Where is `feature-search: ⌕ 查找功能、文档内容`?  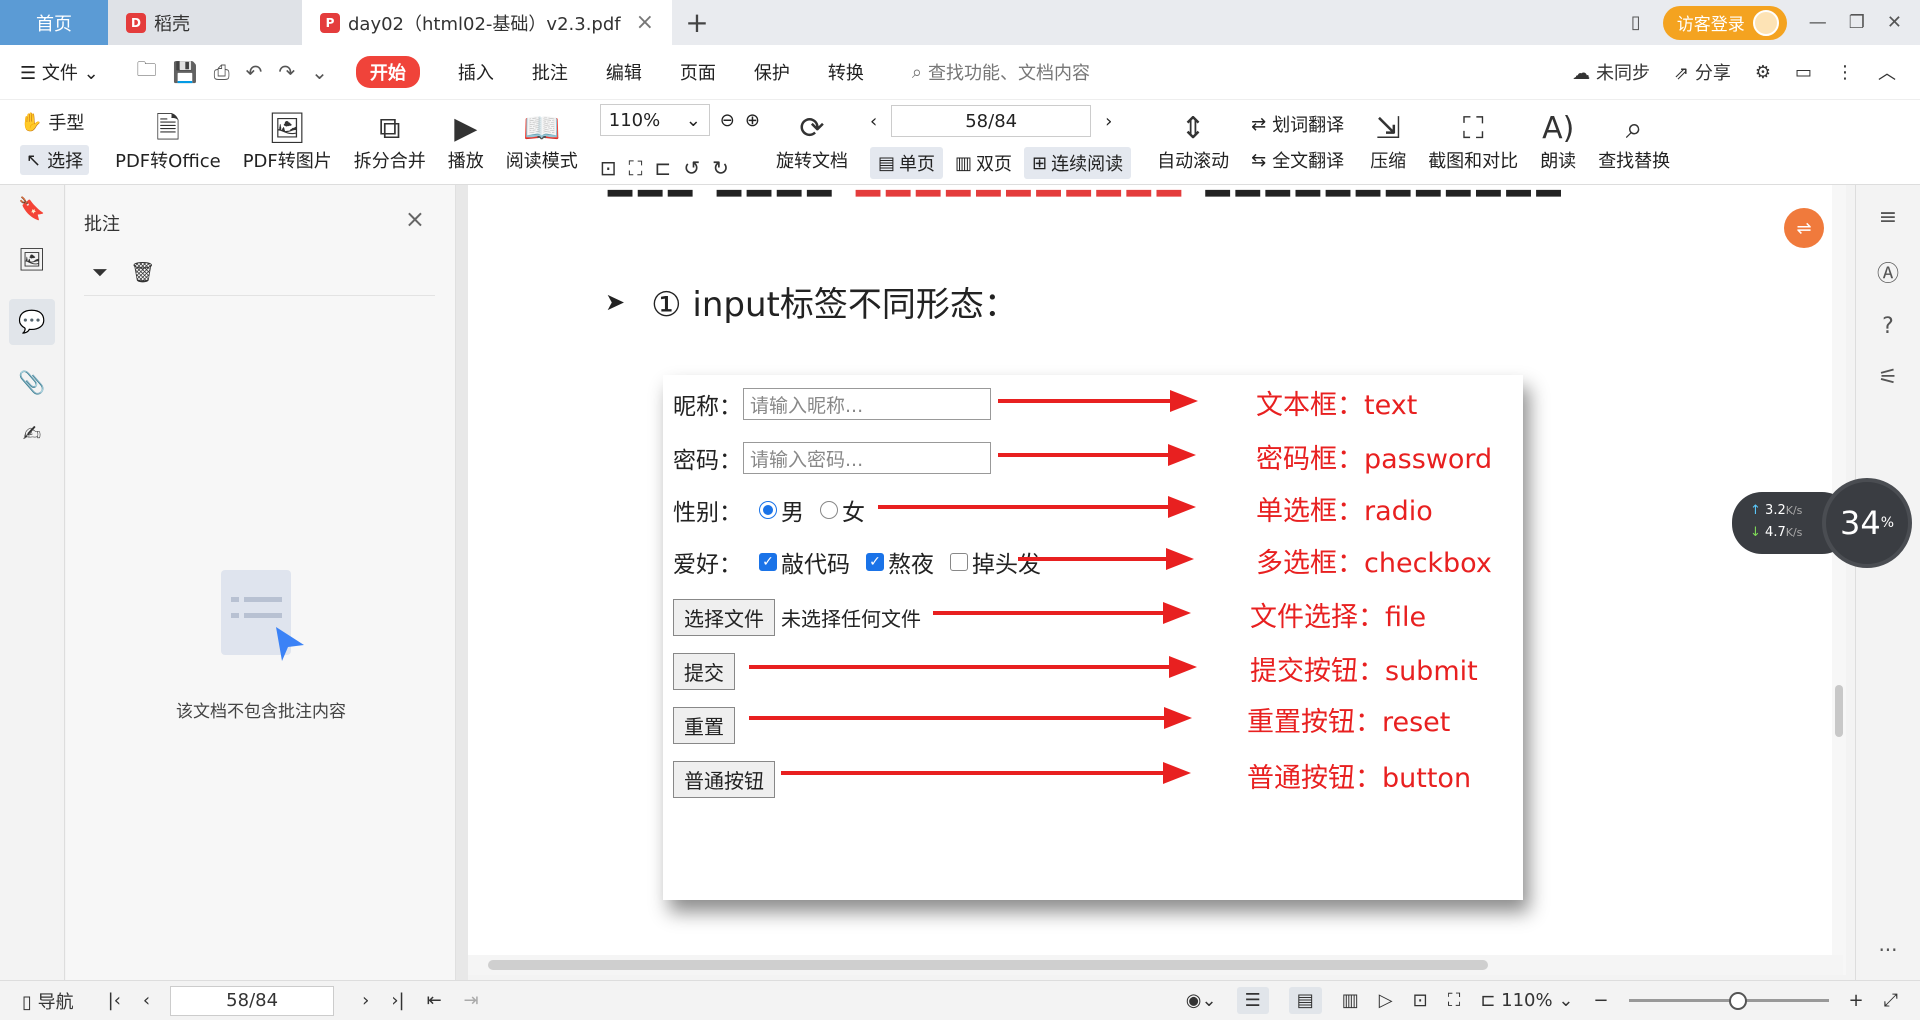
feature-search: ⌕ 查找功能、文档内容 is located at coordinates (1001, 72).